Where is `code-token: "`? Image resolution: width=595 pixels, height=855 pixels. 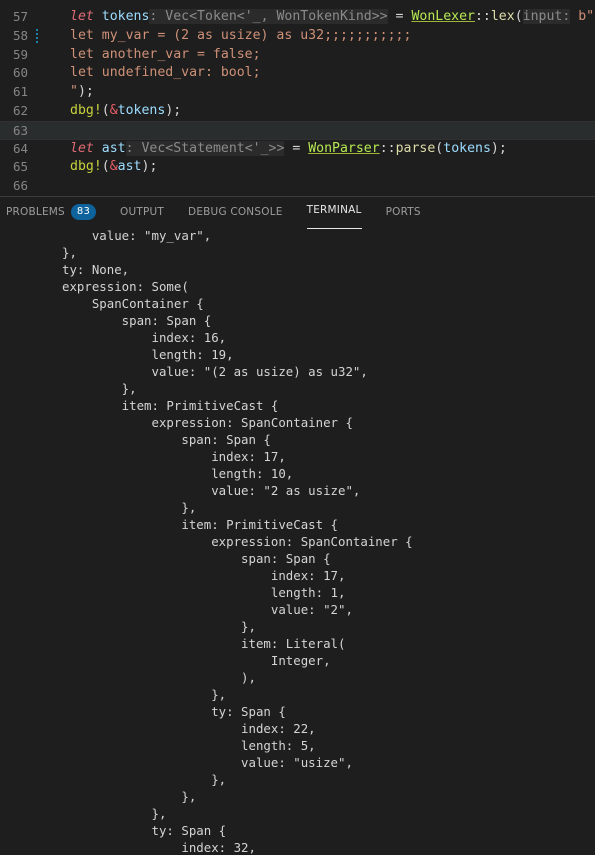
code-token: " is located at coordinates (74, 92).